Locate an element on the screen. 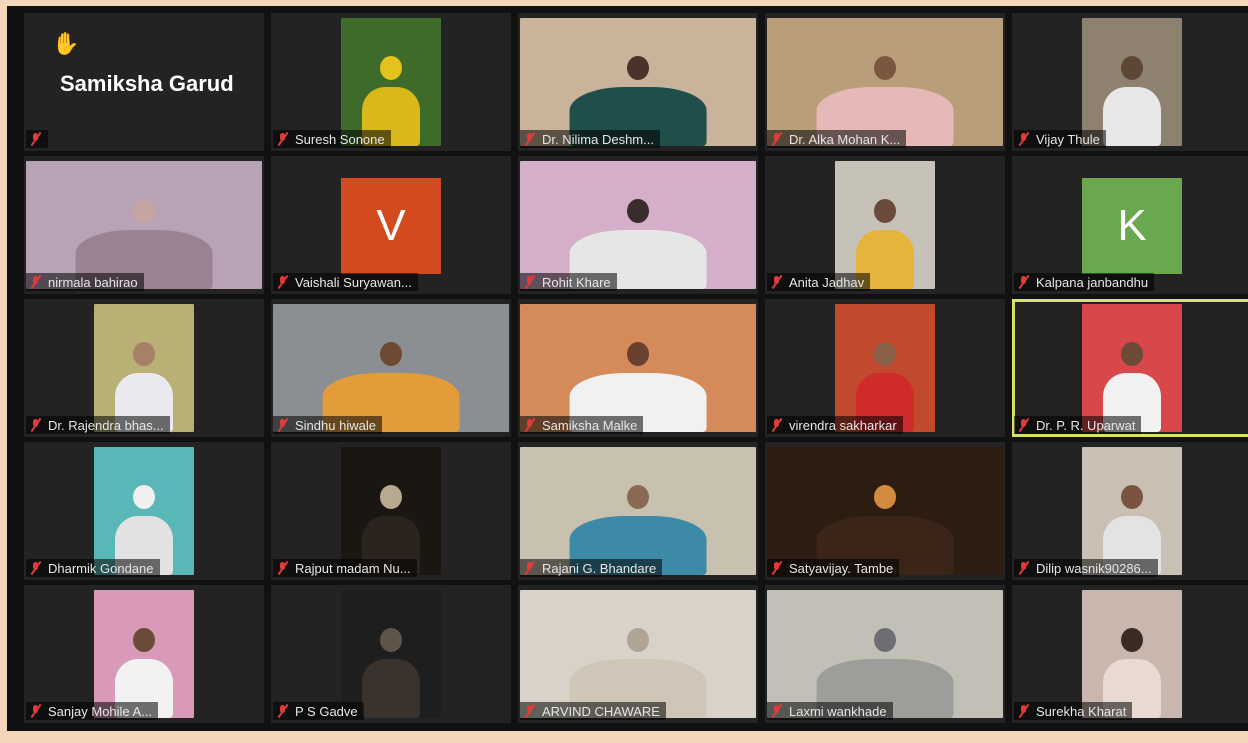  participant-name: Satyavijay. Tambe is located at coordinates (841, 568).